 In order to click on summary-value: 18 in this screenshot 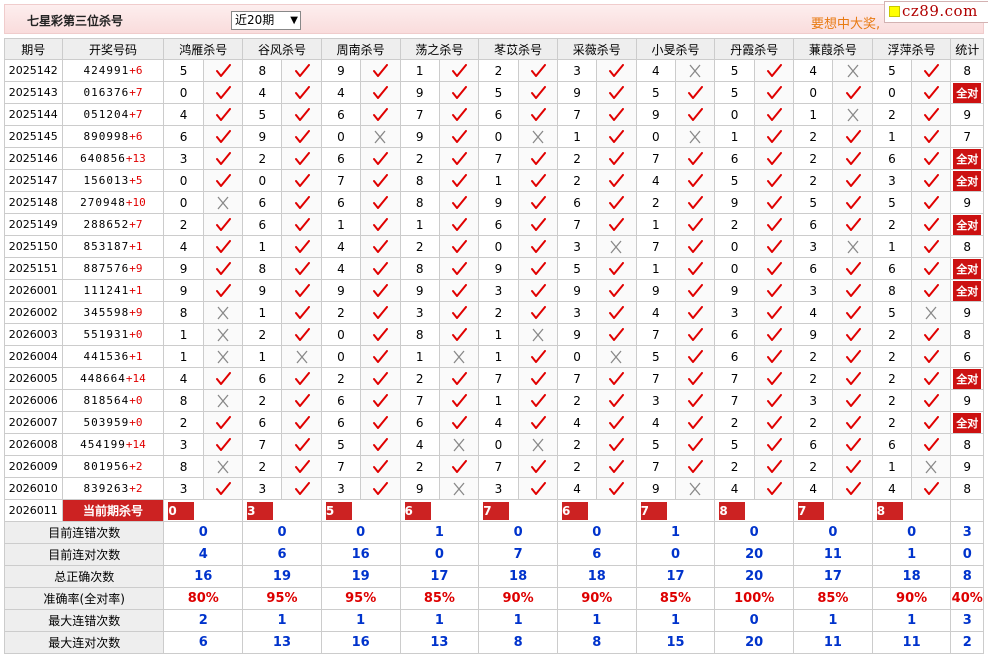, I will do `click(911, 576)`.